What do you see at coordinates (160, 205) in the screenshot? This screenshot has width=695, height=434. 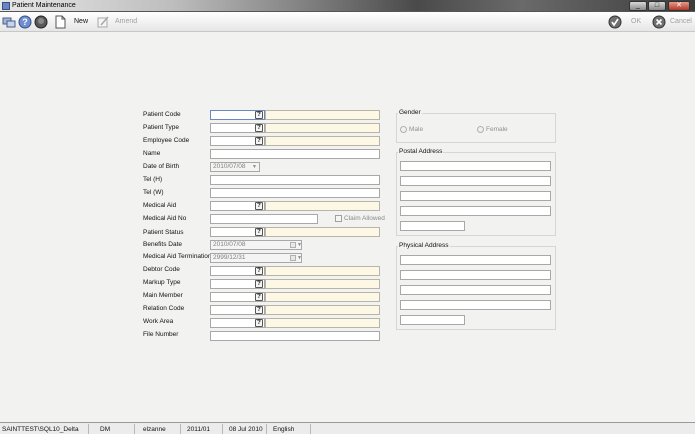 I see `medical-aid-label: Medical Aid` at bounding box center [160, 205].